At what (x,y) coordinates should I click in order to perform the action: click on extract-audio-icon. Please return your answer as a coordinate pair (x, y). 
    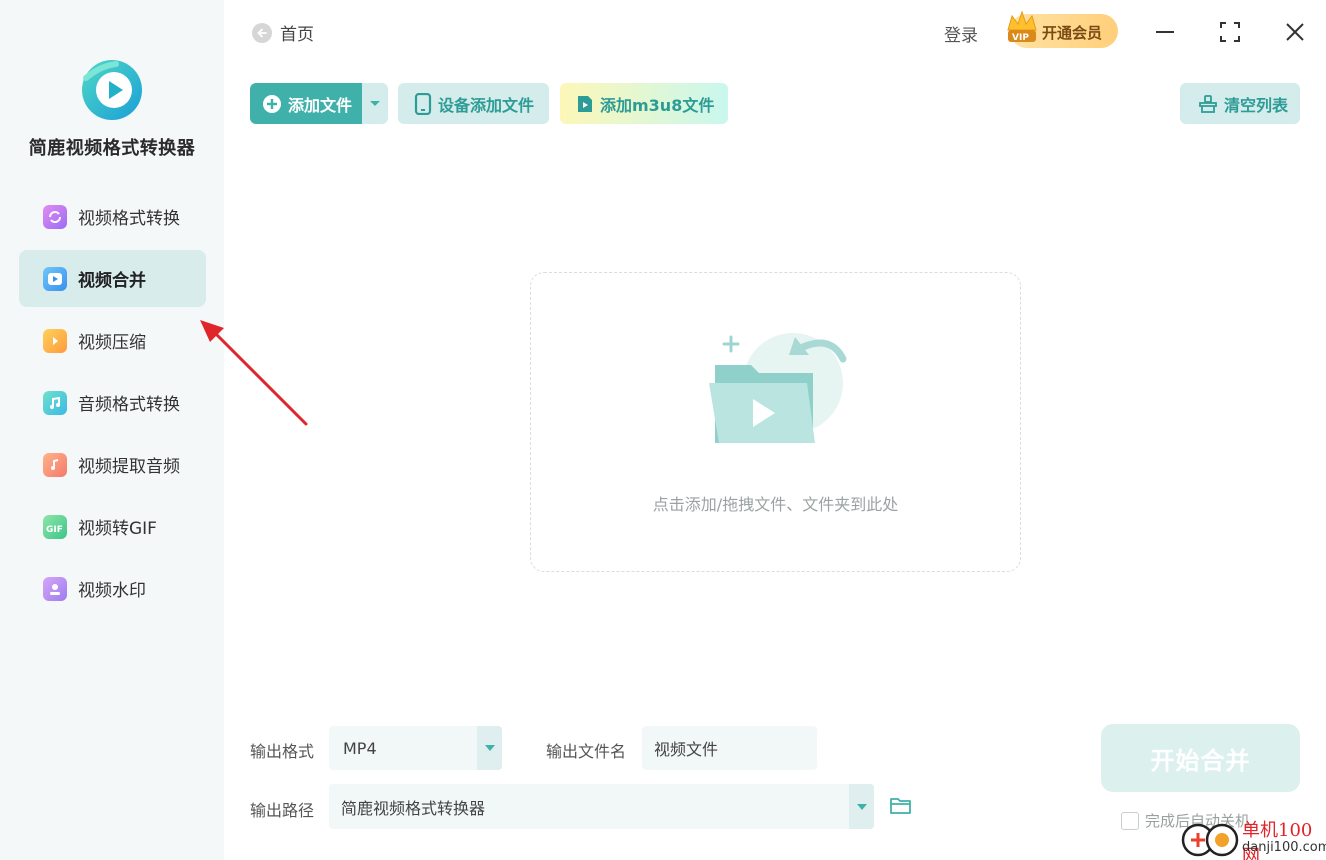
    Looking at the image, I should click on (55, 464).